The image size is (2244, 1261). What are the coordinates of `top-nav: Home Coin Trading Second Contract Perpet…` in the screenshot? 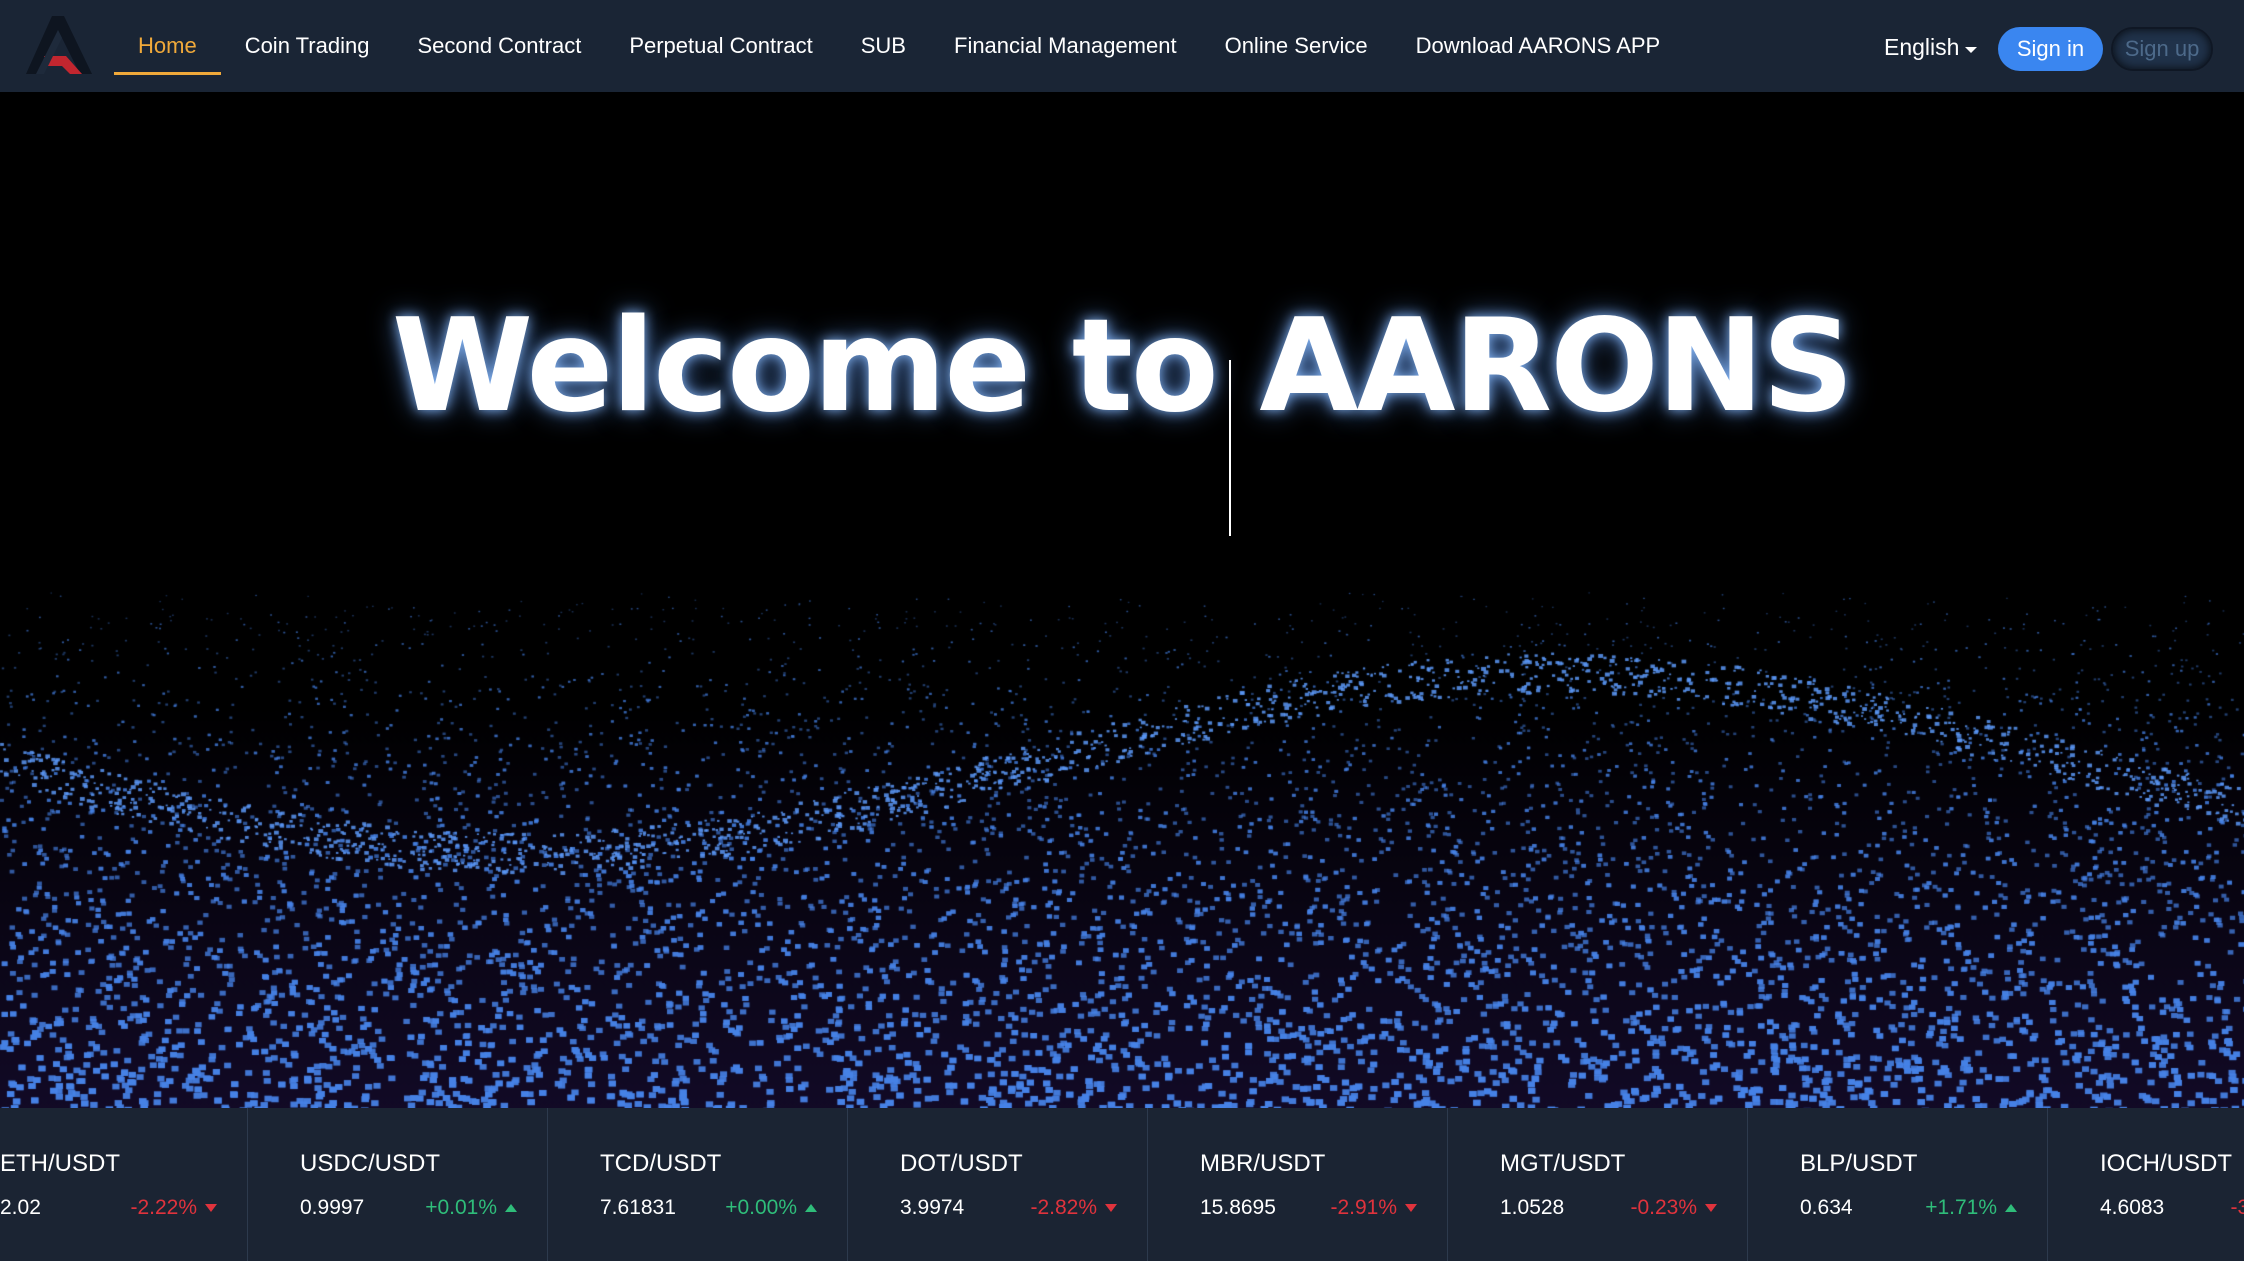 It's located at (1122, 46).